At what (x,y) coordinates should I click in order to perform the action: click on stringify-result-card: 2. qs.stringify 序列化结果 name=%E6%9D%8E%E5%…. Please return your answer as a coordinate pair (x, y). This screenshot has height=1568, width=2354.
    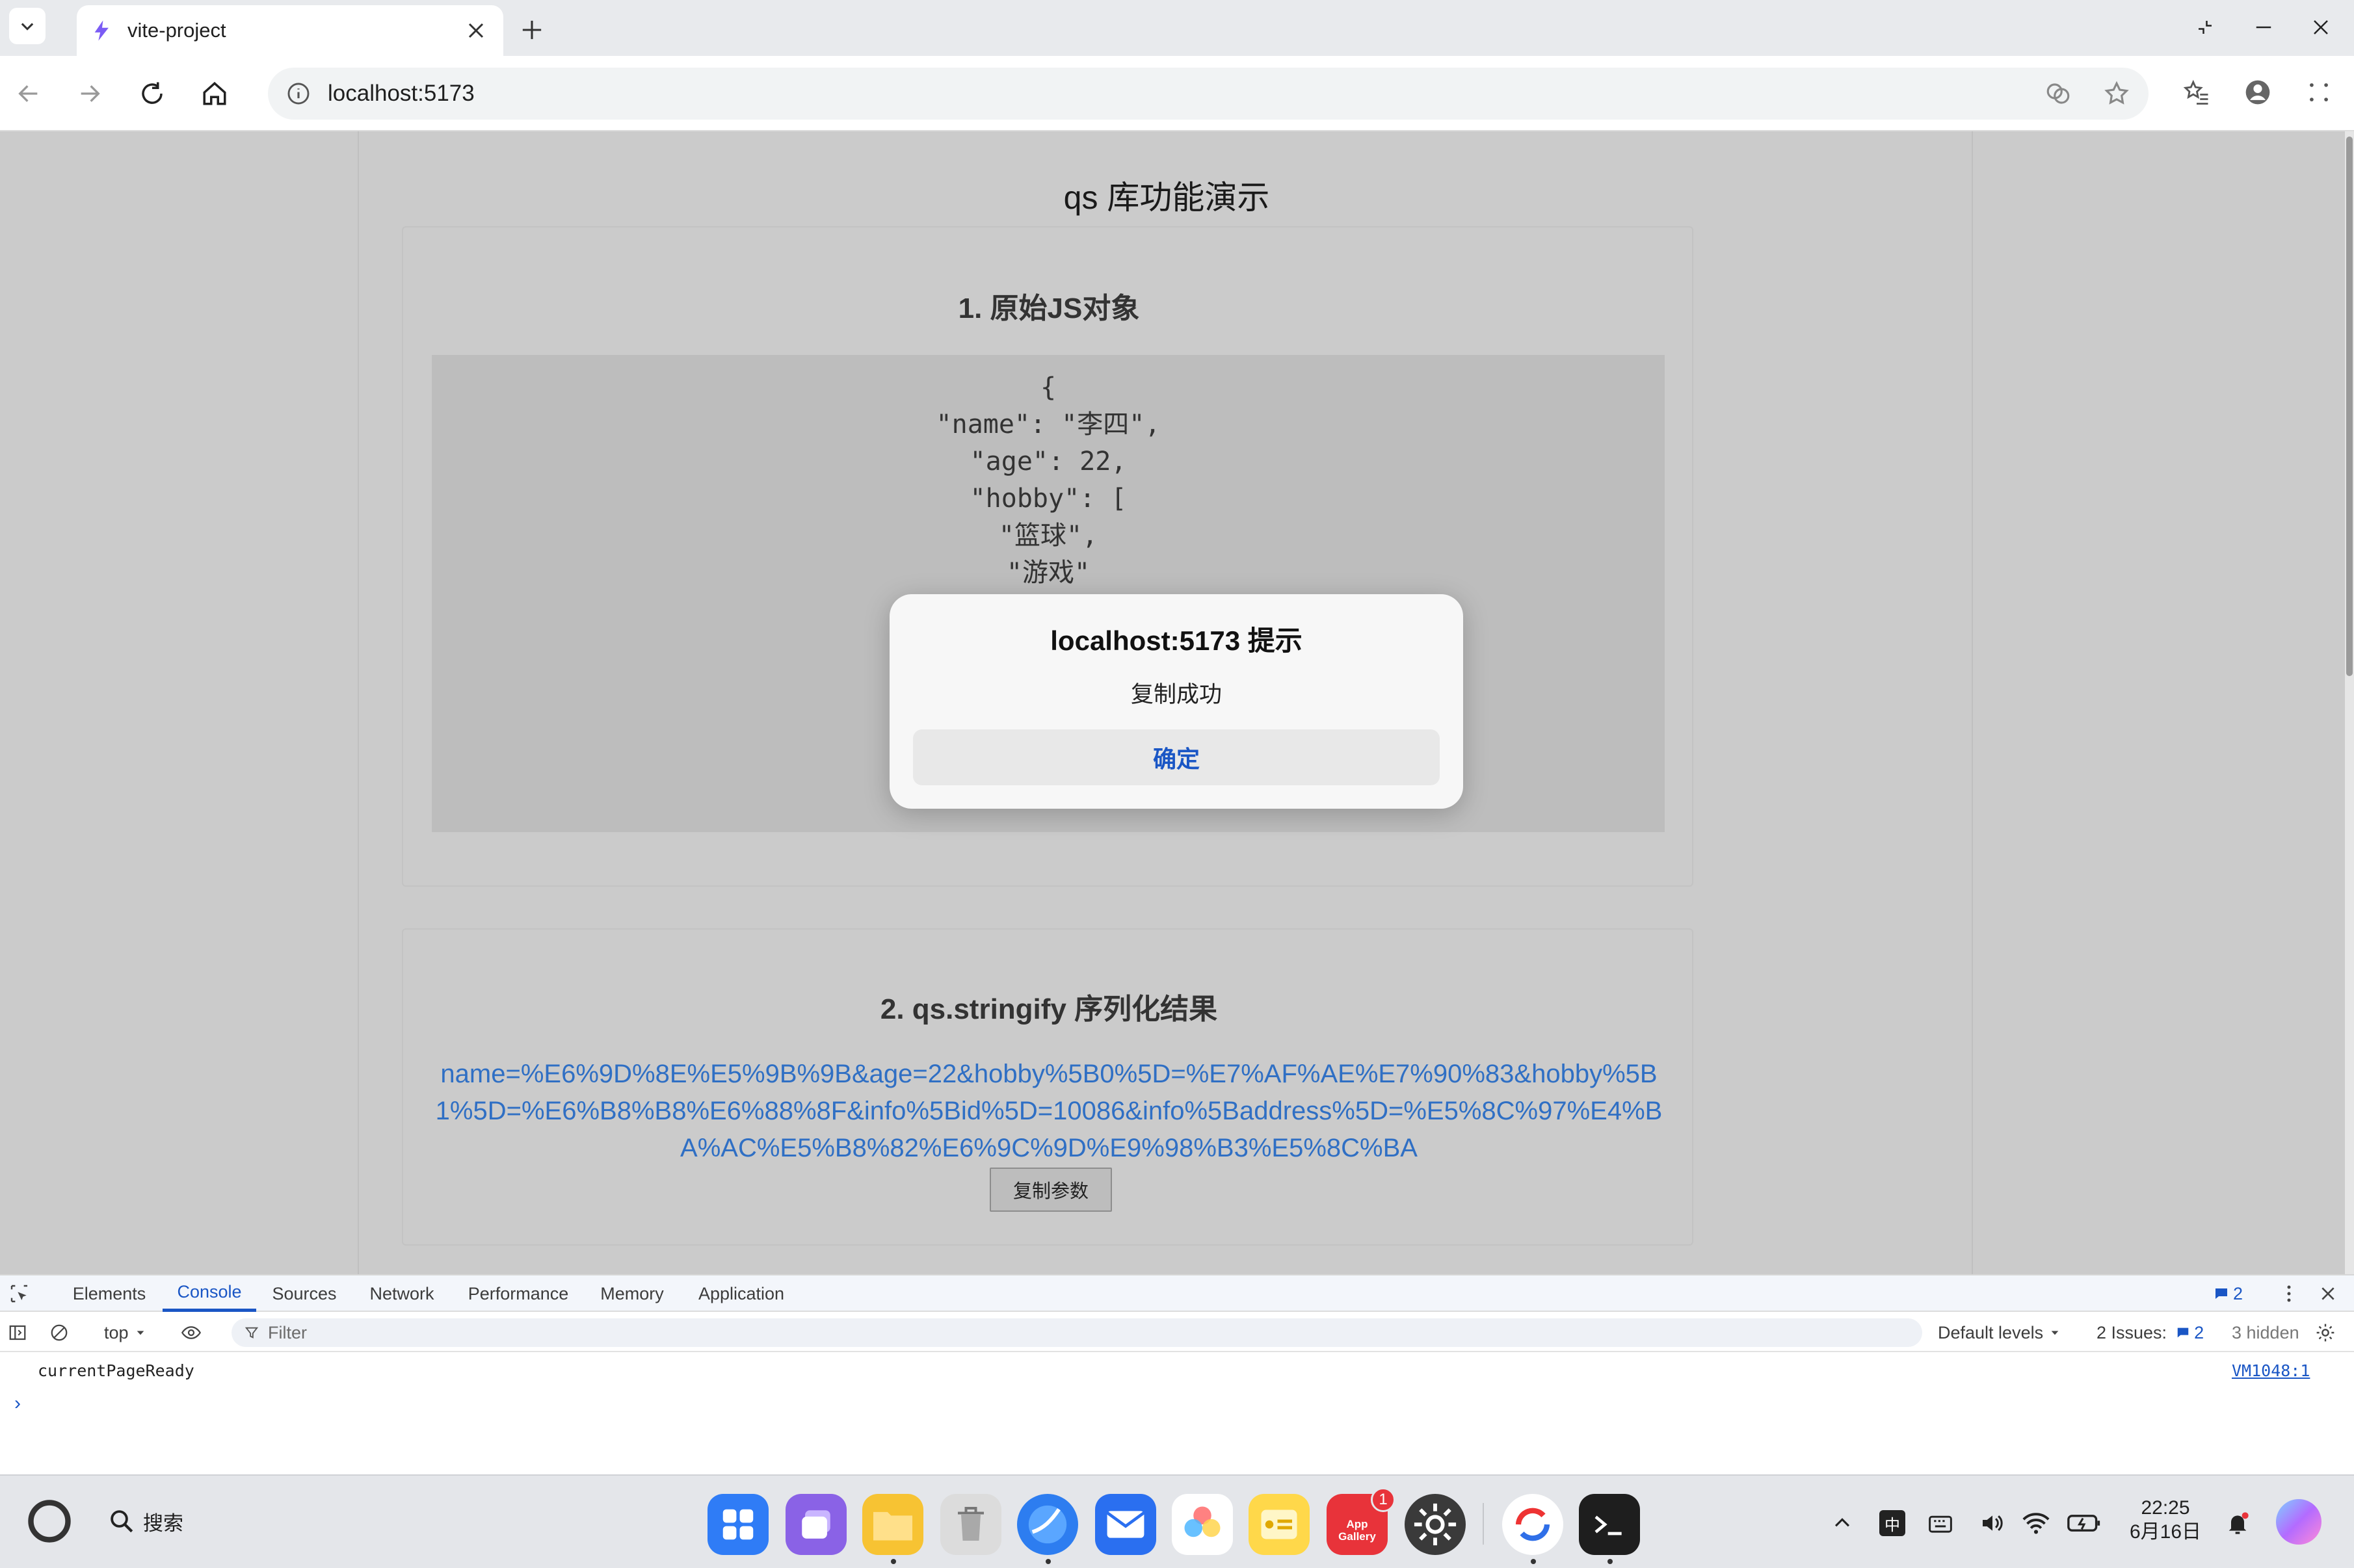
    Looking at the image, I should click on (1047, 1087).